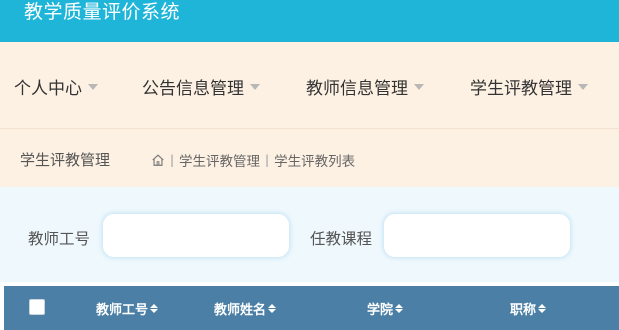  Describe the element at coordinates (102, 12) in the screenshot. I see `app-title: 教学质量评价系统` at that location.